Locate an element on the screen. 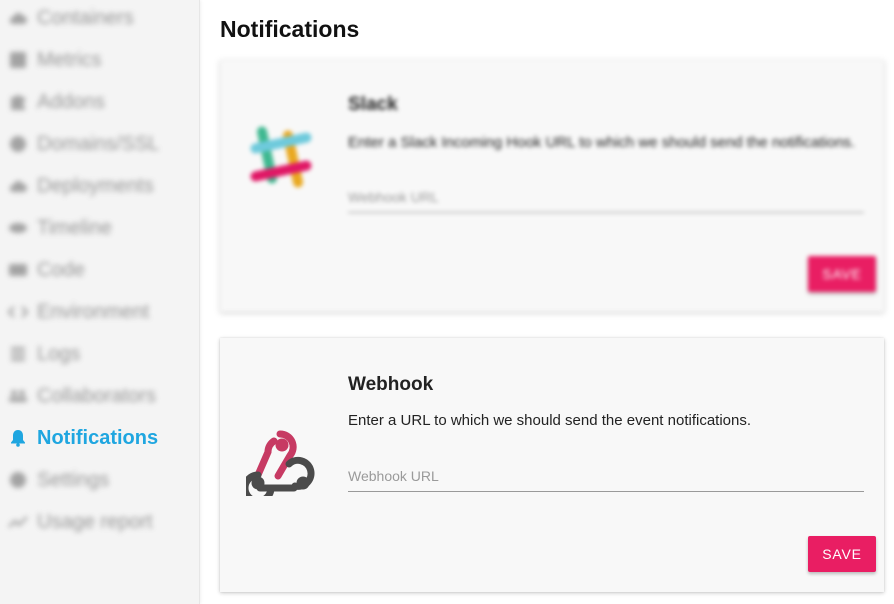 This screenshot has width=894, height=604. sidebar-item-settings: Settings is located at coordinates (58, 480).